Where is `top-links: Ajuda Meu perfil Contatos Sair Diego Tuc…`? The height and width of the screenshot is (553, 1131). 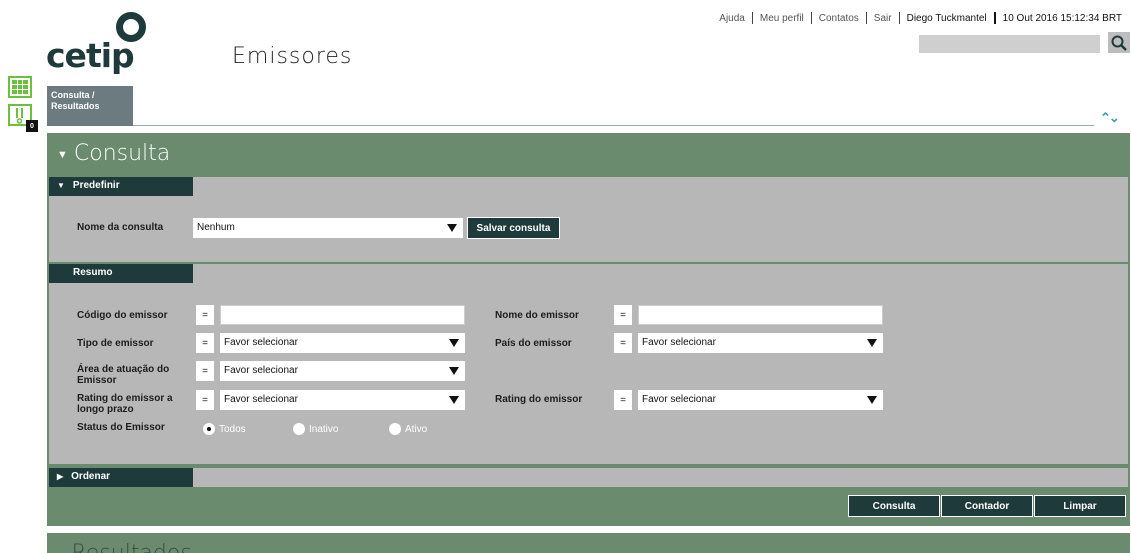 top-links: Ajuda Meu perfil Contatos Sair Diego Tuc… is located at coordinates (920, 18).